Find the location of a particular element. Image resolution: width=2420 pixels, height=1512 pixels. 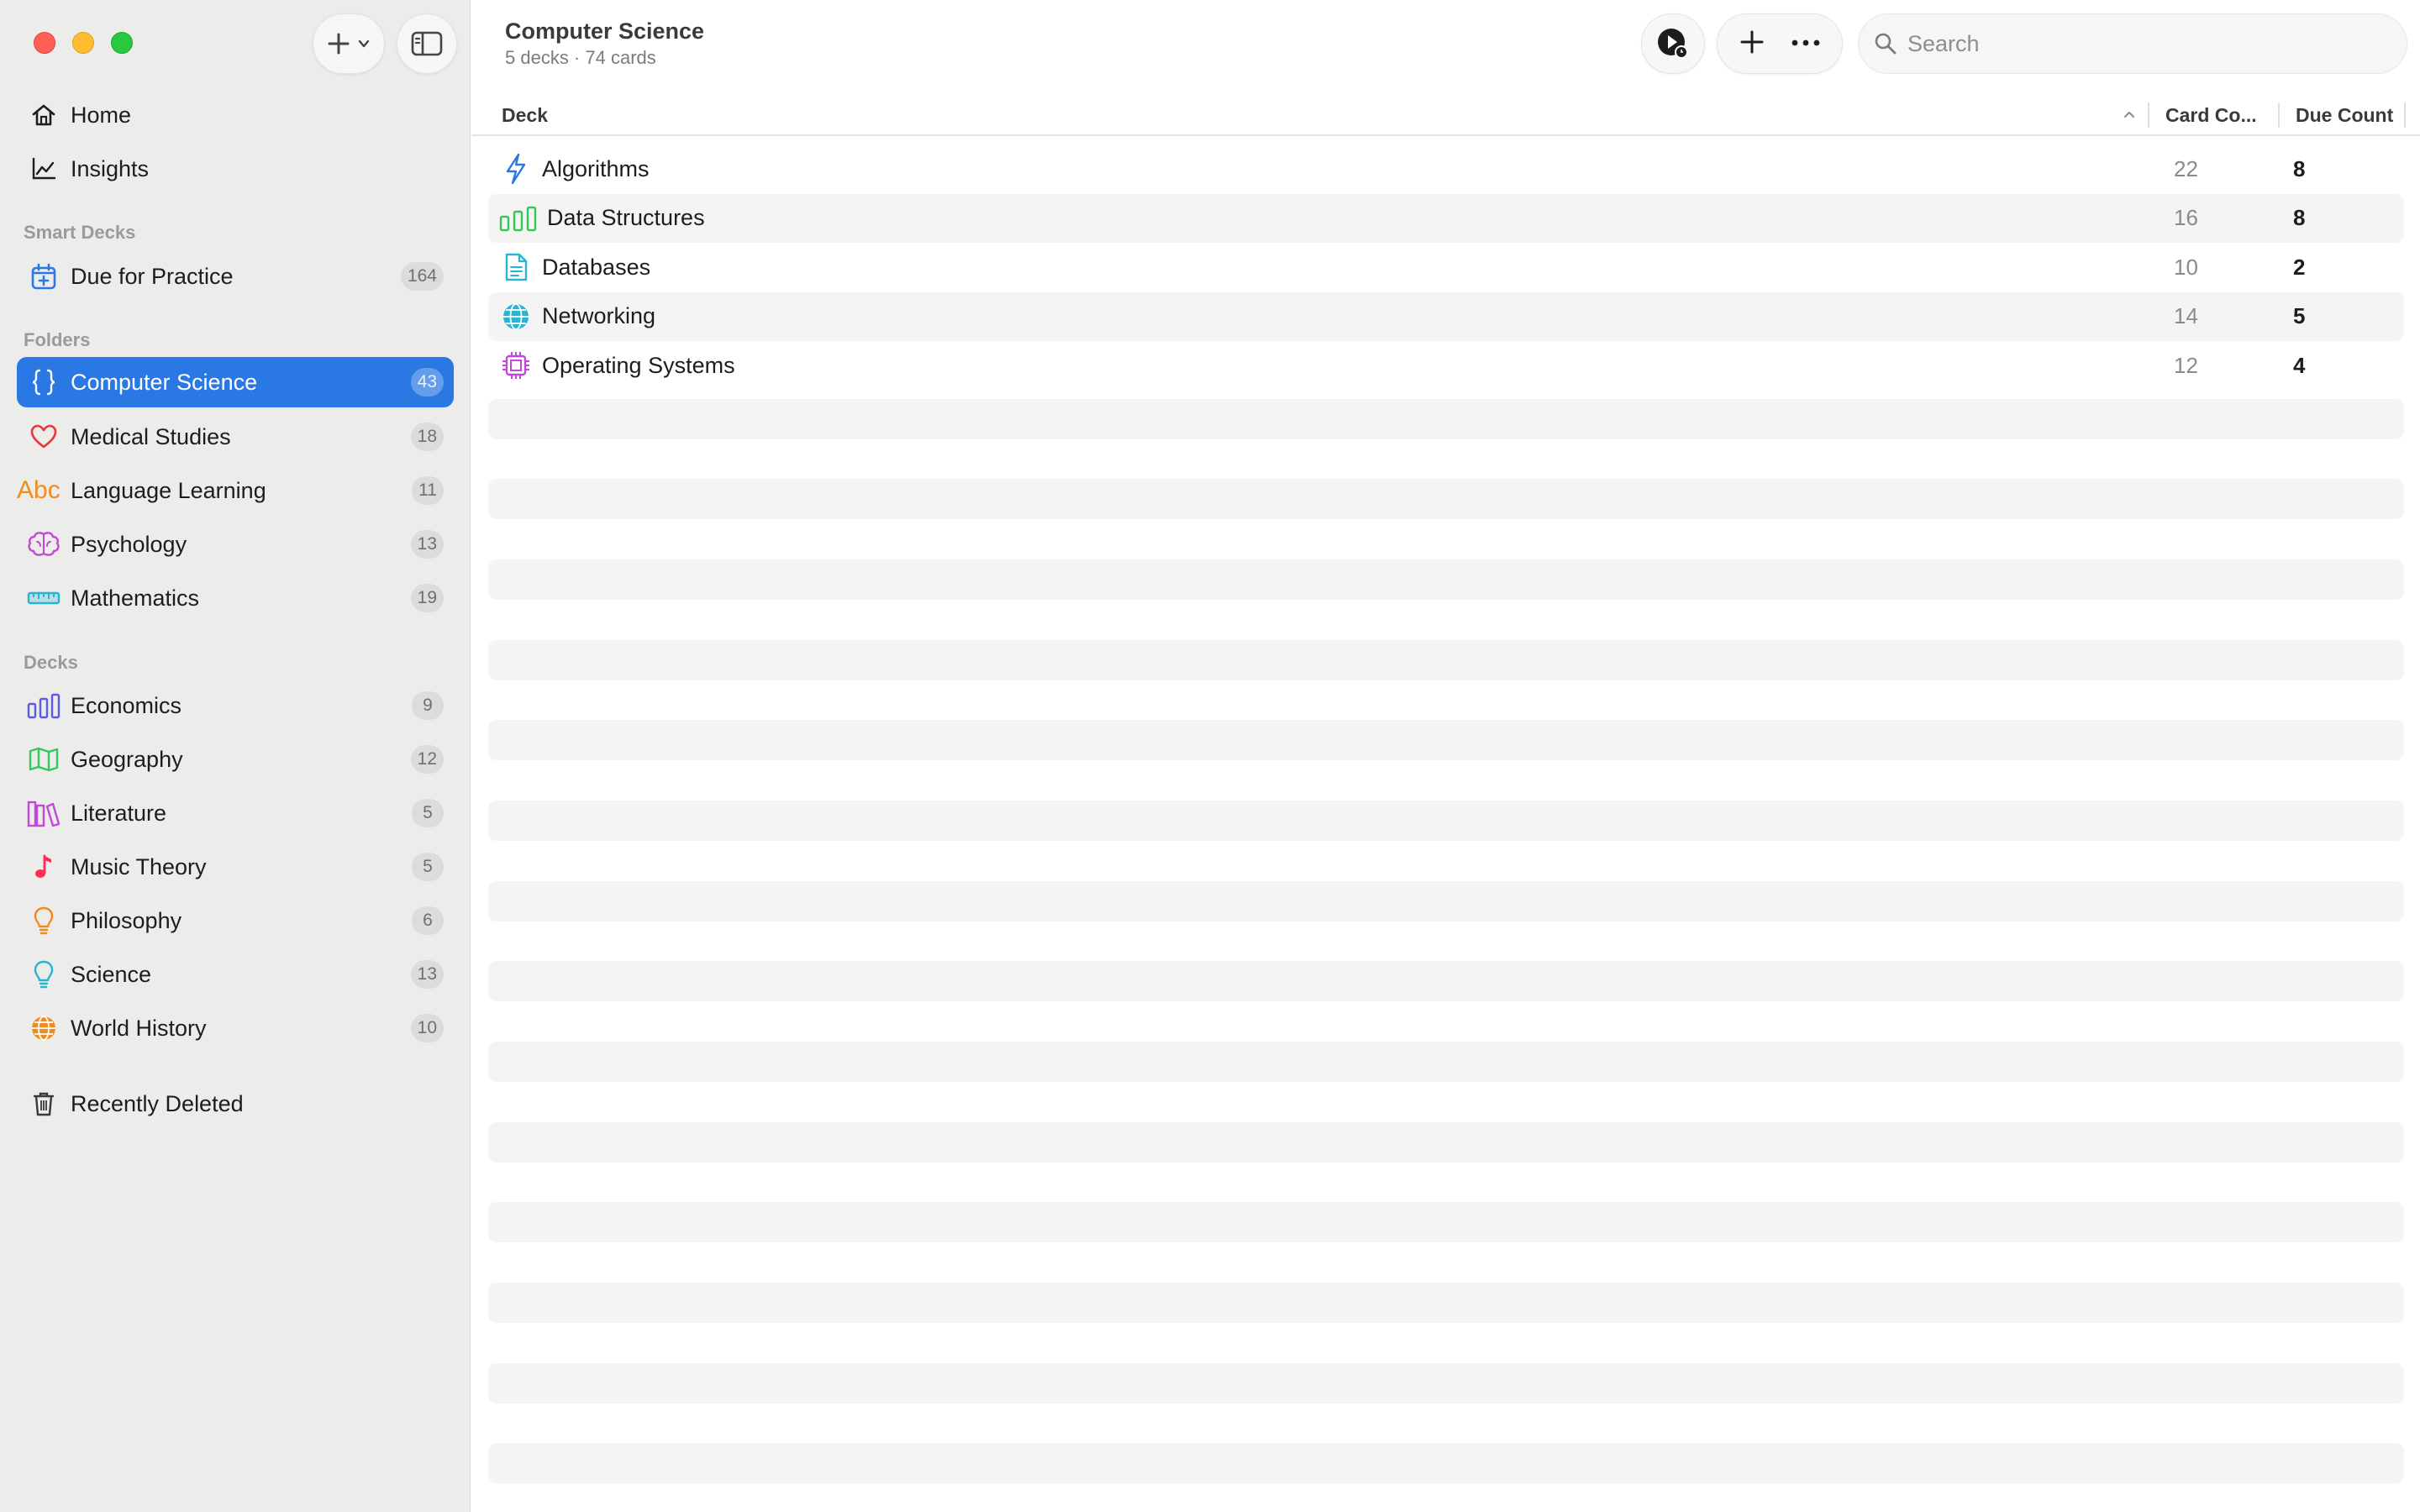

search-input is located at coordinates (2143, 43).